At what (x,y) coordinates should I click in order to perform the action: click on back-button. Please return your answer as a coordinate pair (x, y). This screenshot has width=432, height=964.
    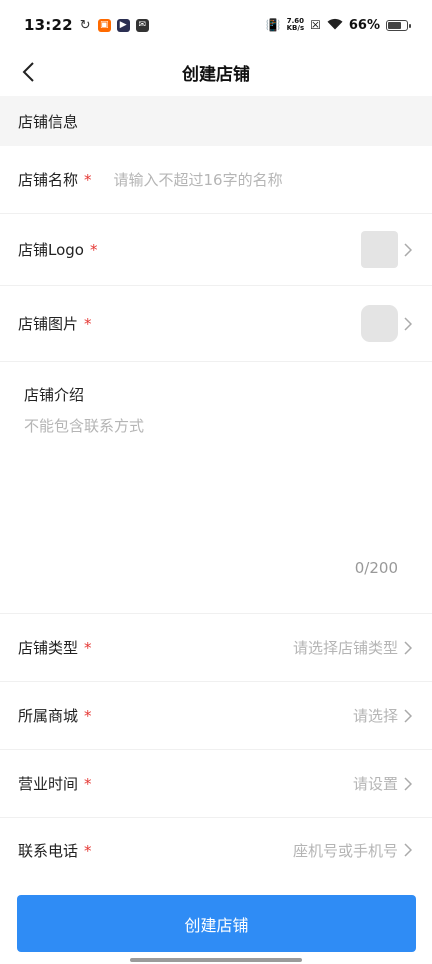
    Looking at the image, I should click on (28, 72).